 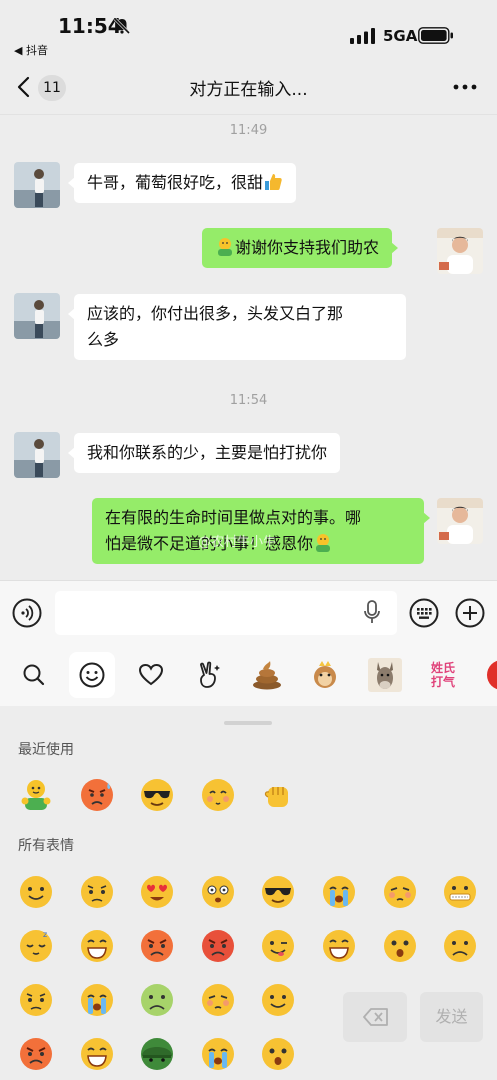 I want to click on message-bubble: 谢谢你支持我们助农, so click(x=300, y=248).